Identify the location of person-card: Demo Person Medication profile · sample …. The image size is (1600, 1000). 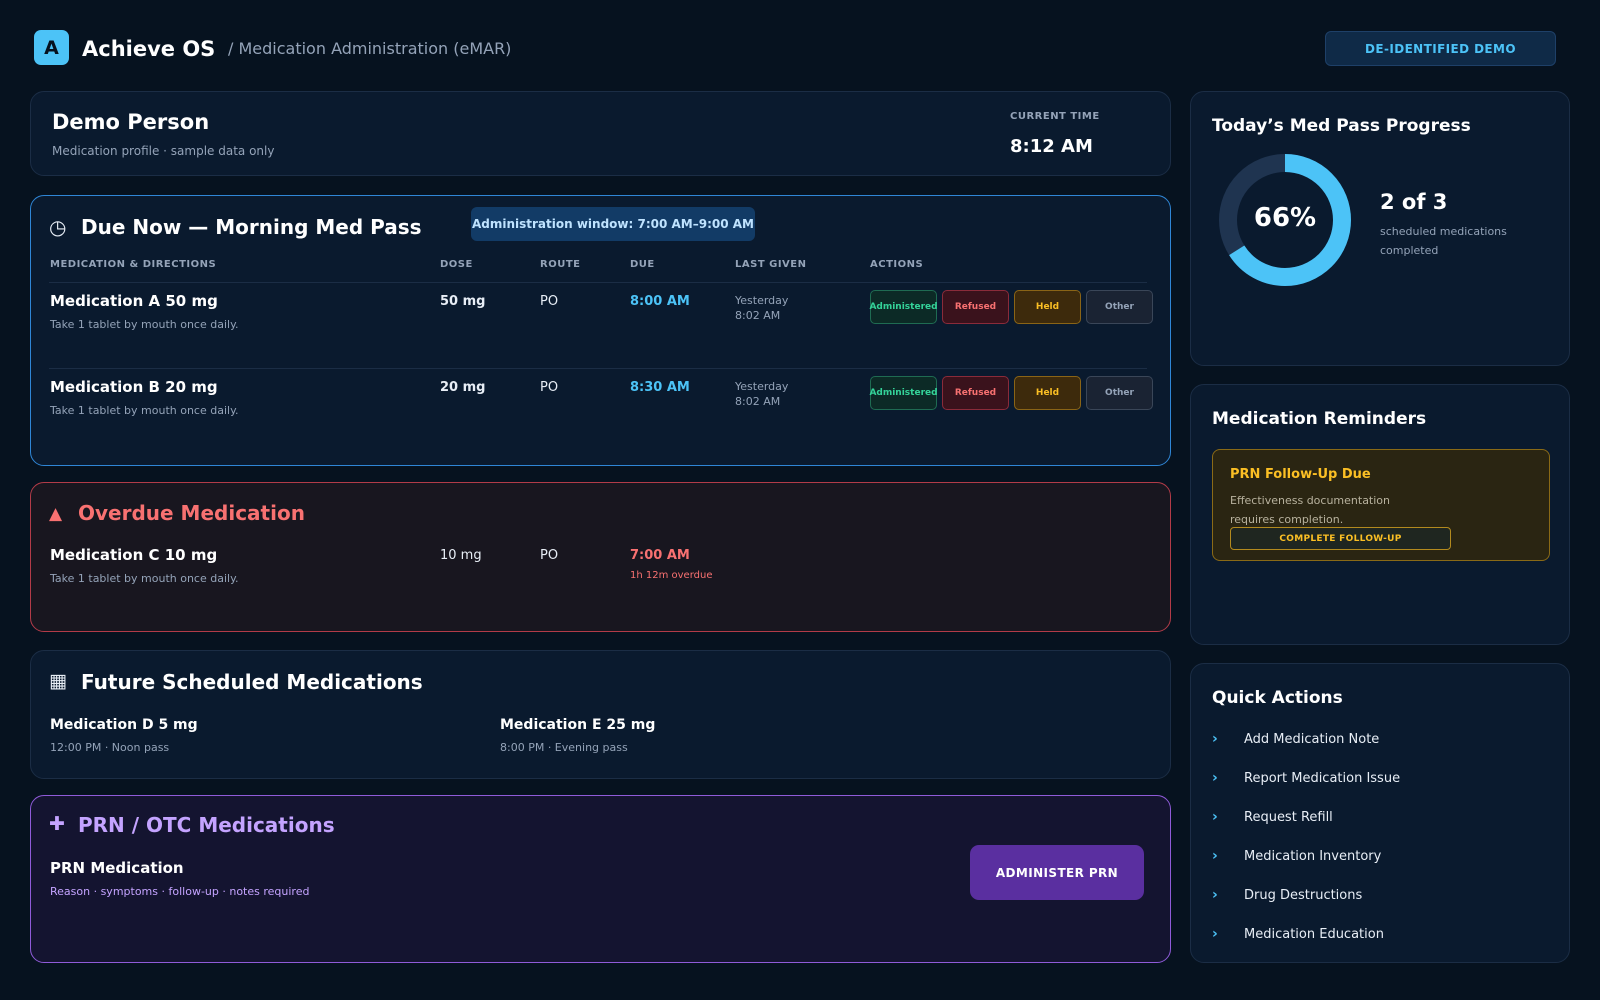
(600, 133).